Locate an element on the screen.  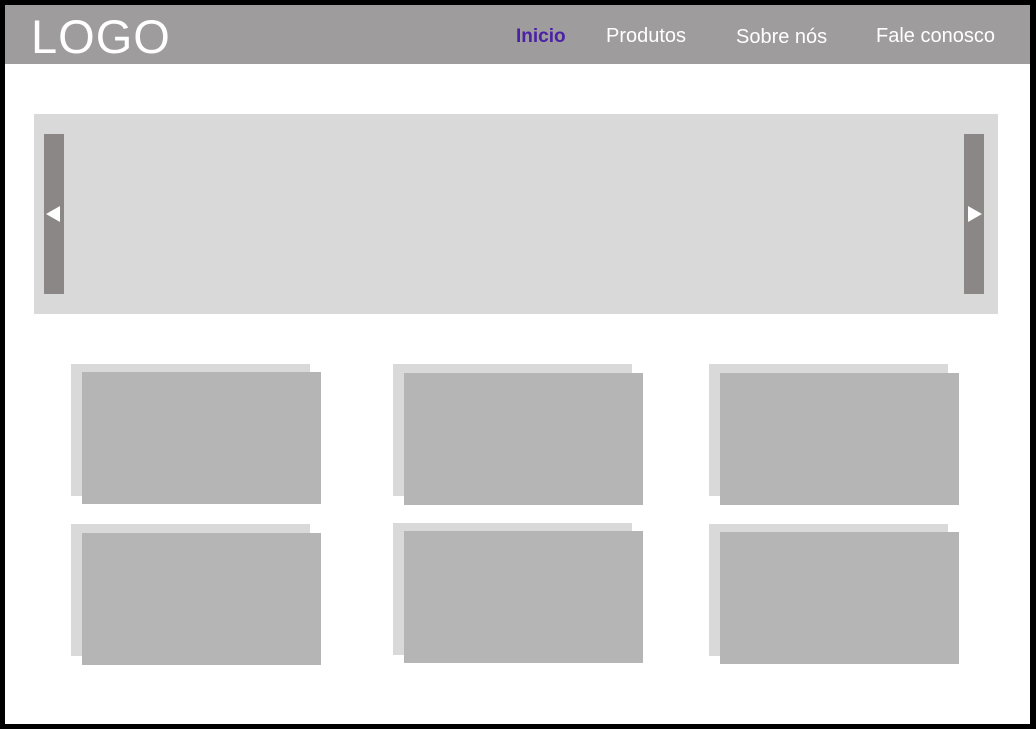
right-arrow-icon is located at coordinates (975, 214).